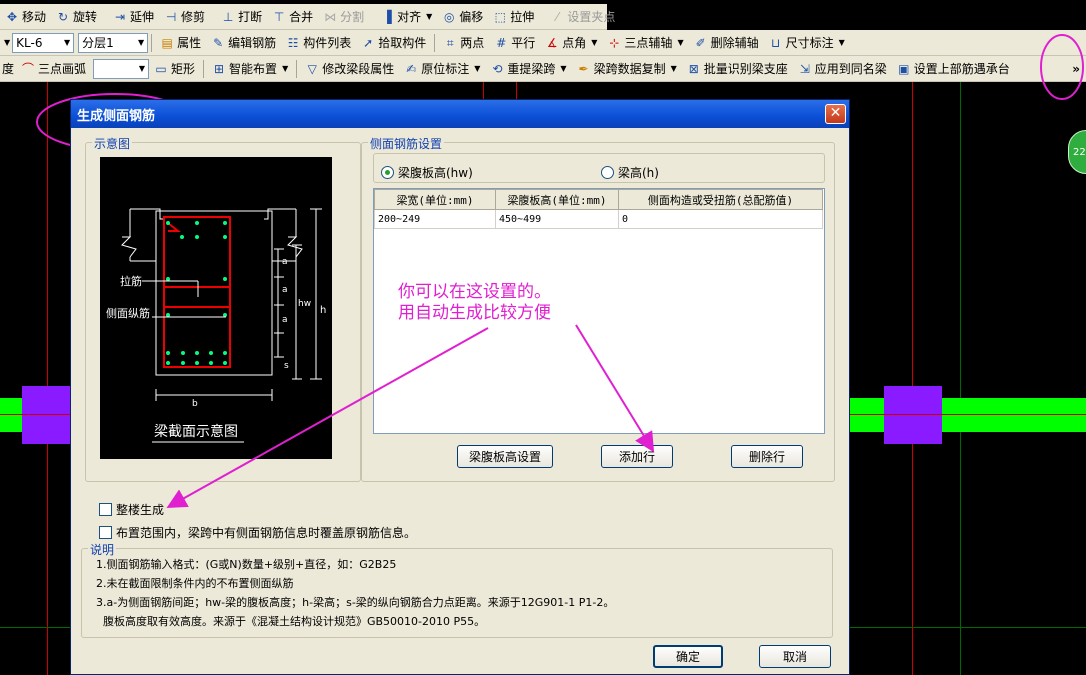 This screenshot has height=675, width=1086. Describe the element at coordinates (726, 43) in the screenshot. I see `delete-axis-tool: ✐ 删除辅轴` at that location.